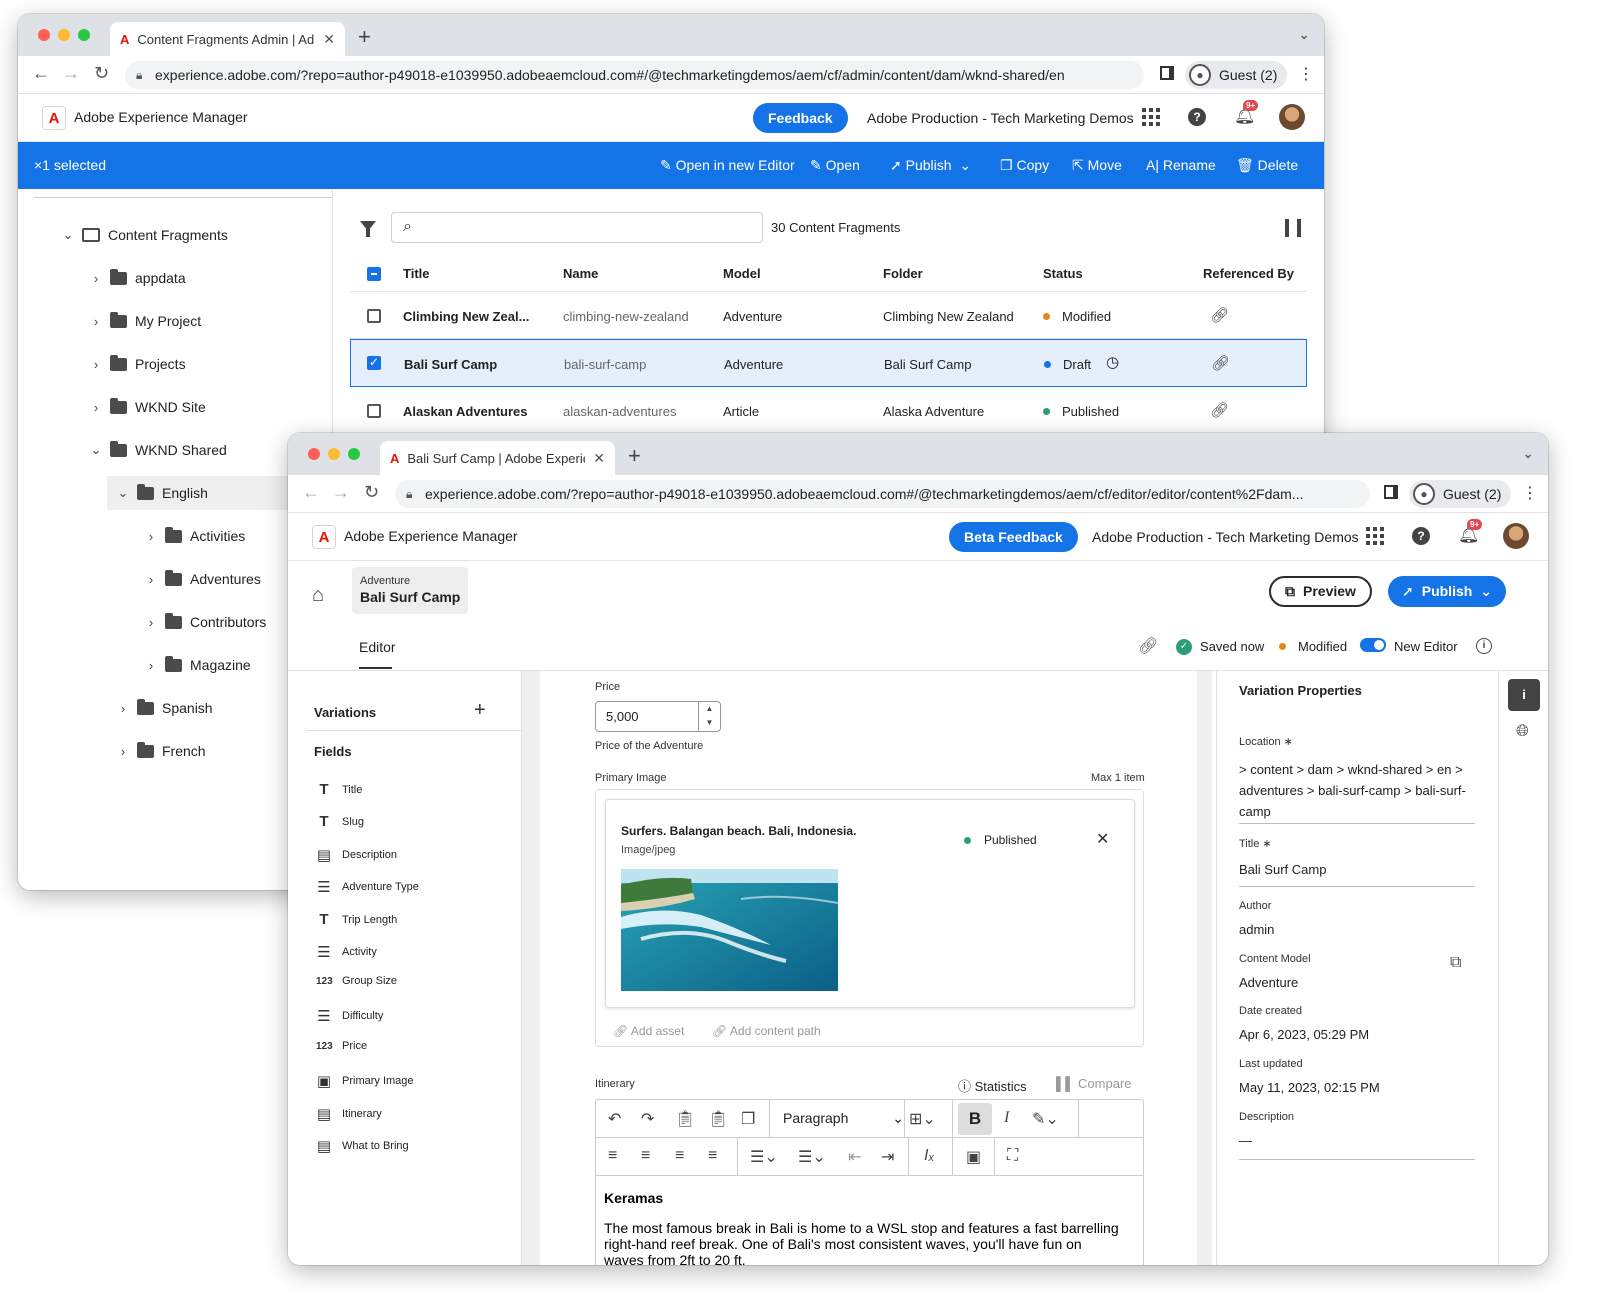 The height and width of the screenshot is (1315, 1600). I want to click on copy-icon: ❐, so click(748, 1119).